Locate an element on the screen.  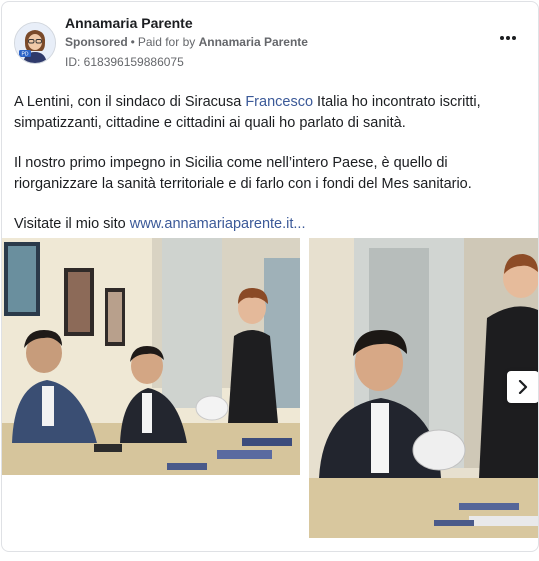
ad-id: ID: 618396159886075 is located at coordinates (124, 62).